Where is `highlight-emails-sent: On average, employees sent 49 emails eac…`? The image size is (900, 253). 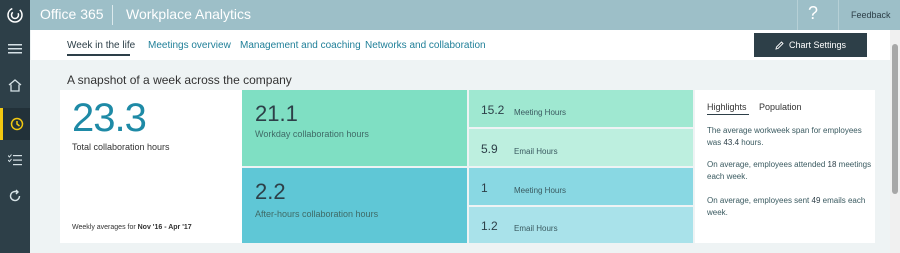 highlight-emails-sent: On average, employees sent 49 emails eac… is located at coordinates (792, 207).